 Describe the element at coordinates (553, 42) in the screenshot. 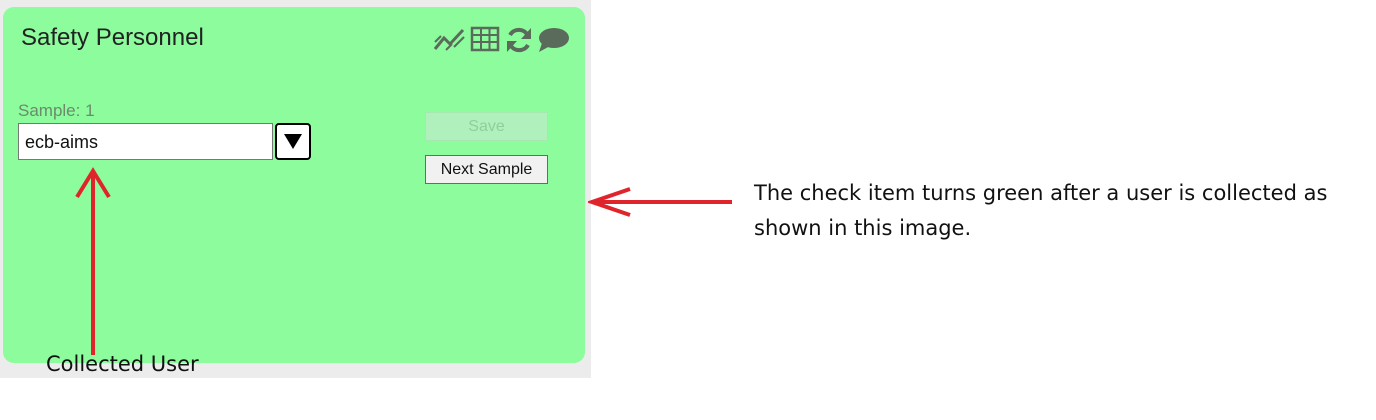

I see `comment-icon` at that location.